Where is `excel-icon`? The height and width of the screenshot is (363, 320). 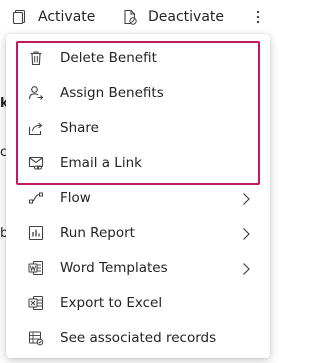
excel-icon is located at coordinates (36, 303).